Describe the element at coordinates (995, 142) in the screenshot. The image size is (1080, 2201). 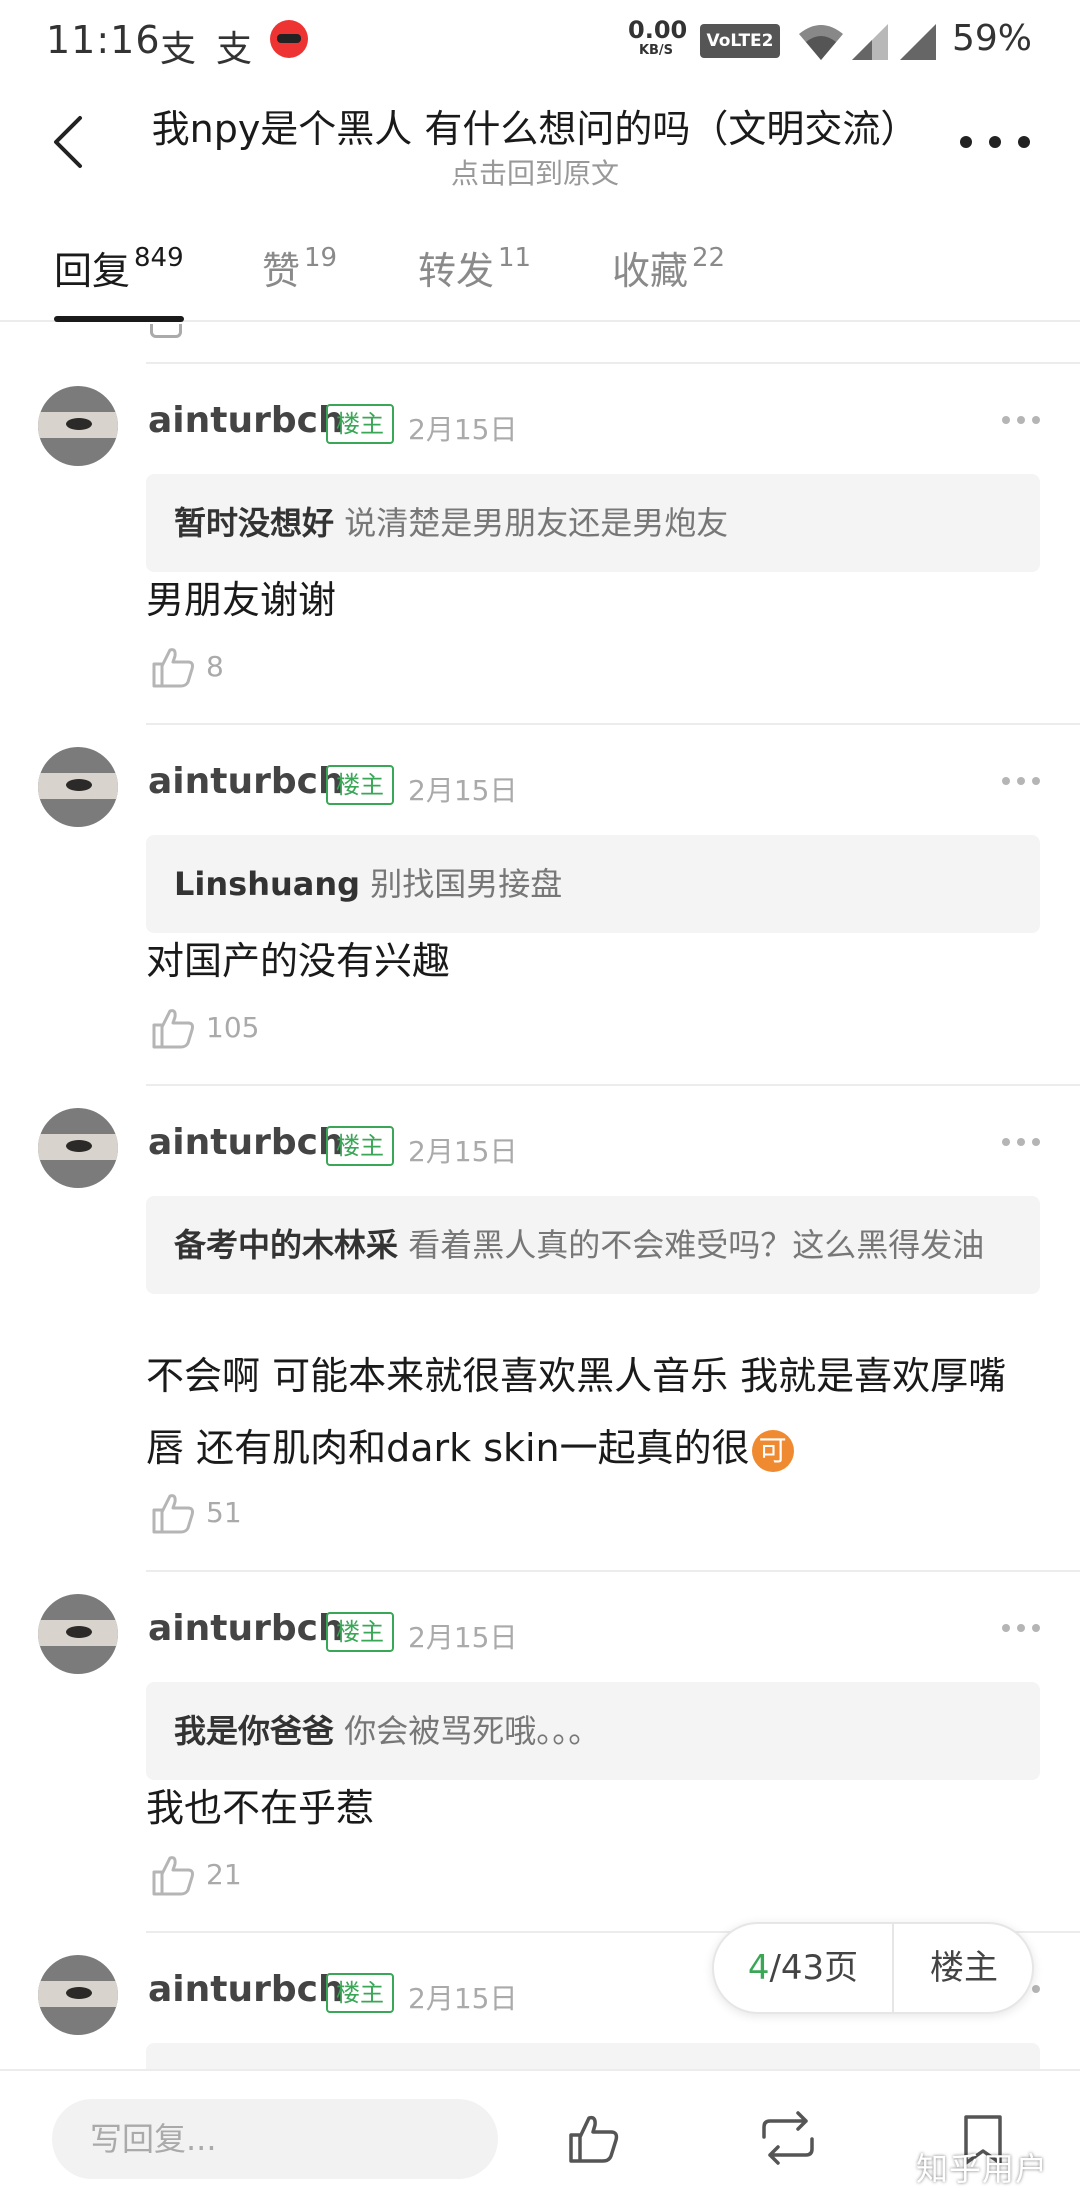
I see `more-dots-icon` at that location.